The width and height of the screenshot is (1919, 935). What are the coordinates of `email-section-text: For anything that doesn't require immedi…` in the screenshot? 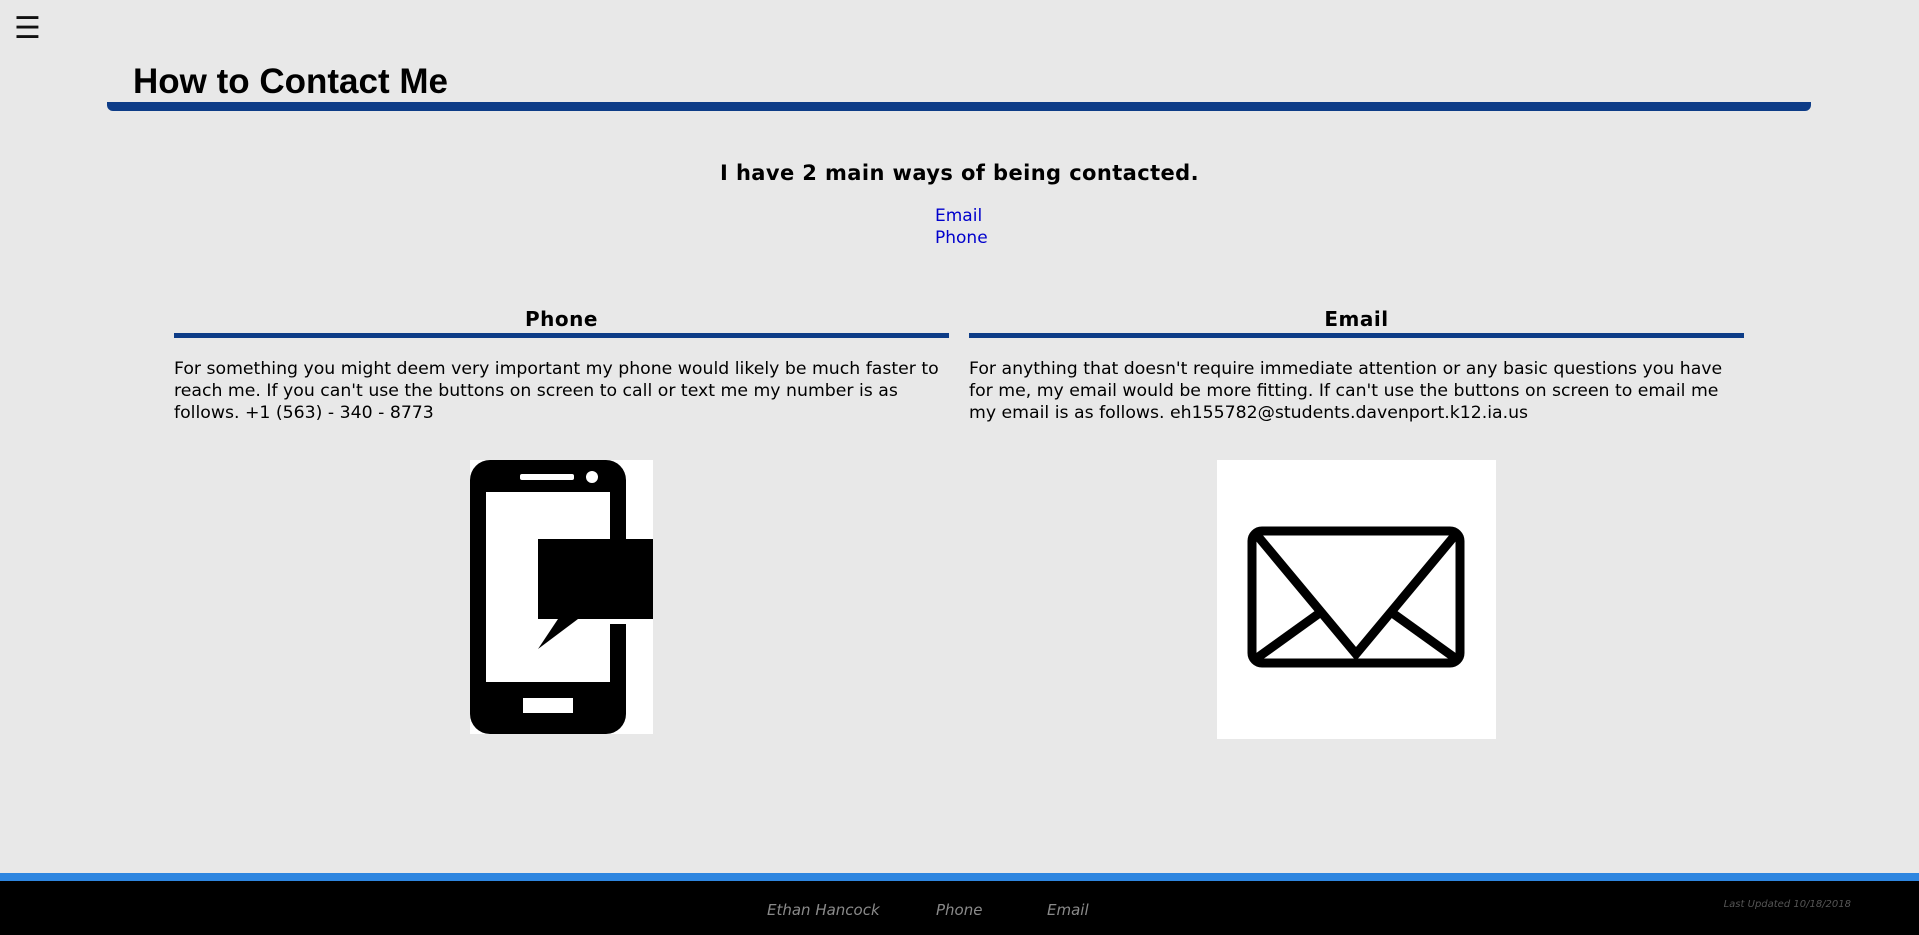 It's located at (1346, 391).